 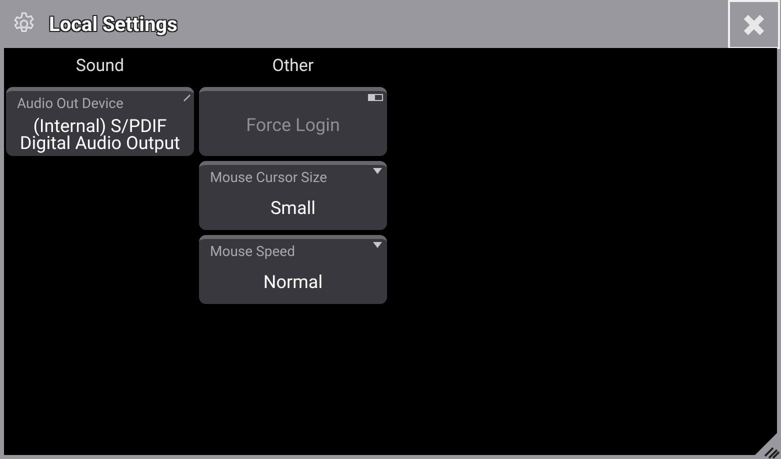 What do you see at coordinates (100, 66) in the screenshot?
I see `column-heading: Sound` at bounding box center [100, 66].